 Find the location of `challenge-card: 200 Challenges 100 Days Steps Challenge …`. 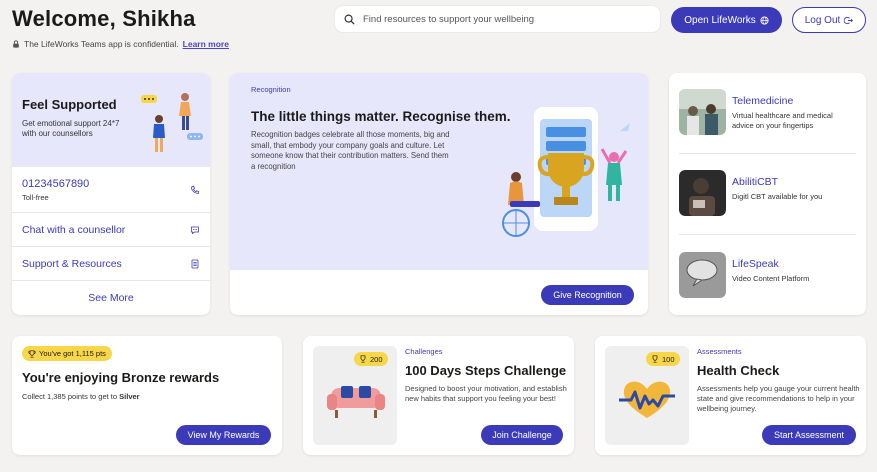

challenge-card: 200 Challenges 100 Days Steps Challenge … is located at coordinates (438, 395).